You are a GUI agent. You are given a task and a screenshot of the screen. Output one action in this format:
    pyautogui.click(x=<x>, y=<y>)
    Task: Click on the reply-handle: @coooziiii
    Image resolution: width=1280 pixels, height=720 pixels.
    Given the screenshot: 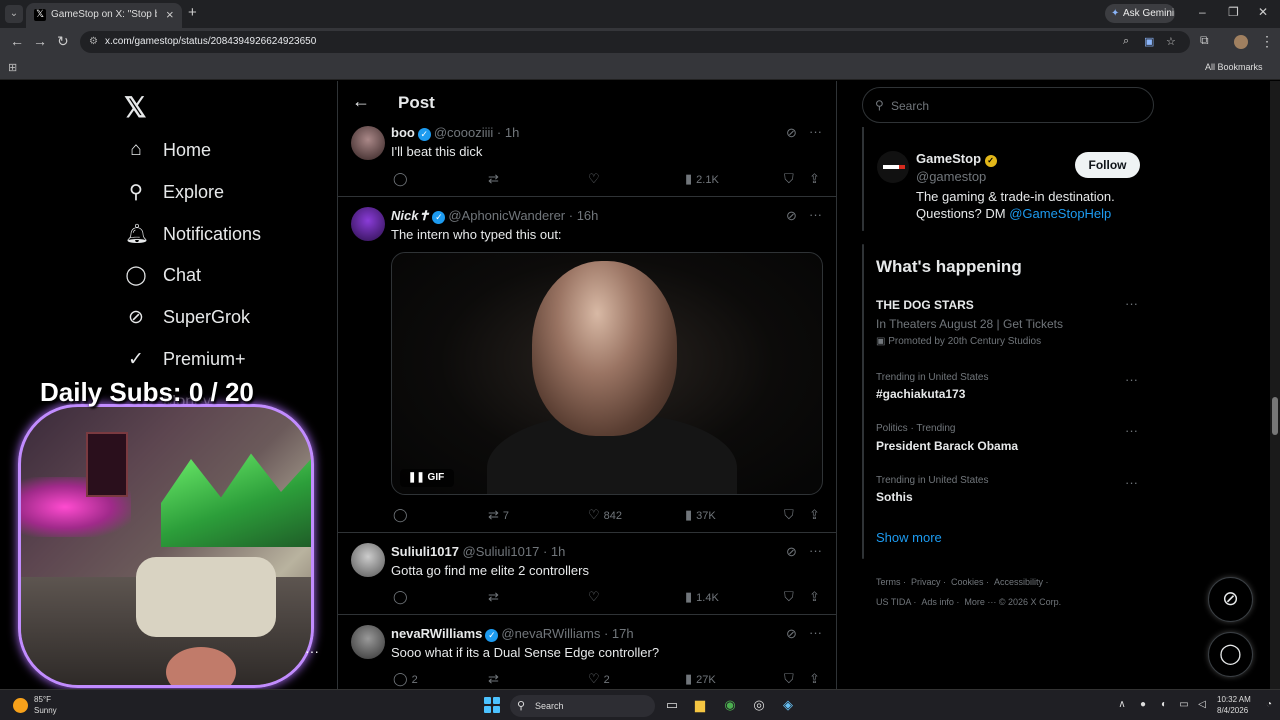 What is the action you would take?
    pyautogui.click(x=463, y=132)
    